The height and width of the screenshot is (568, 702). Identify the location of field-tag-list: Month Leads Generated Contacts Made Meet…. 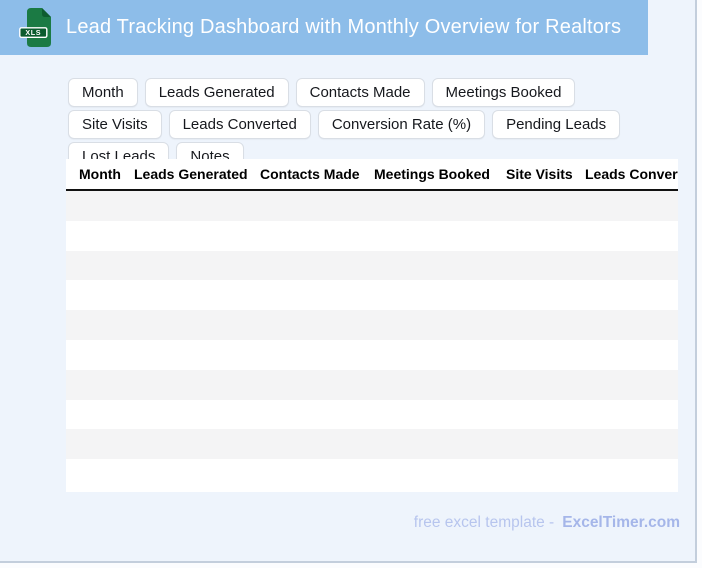
(368, 124).